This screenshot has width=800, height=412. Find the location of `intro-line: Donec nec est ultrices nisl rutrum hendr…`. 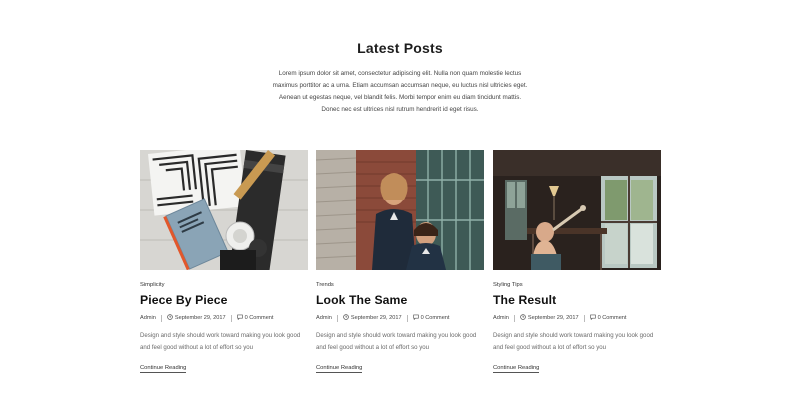

intro-line: Donec nec est ultrices nisl rutrum hendr… is located at coordinates (400, 110).